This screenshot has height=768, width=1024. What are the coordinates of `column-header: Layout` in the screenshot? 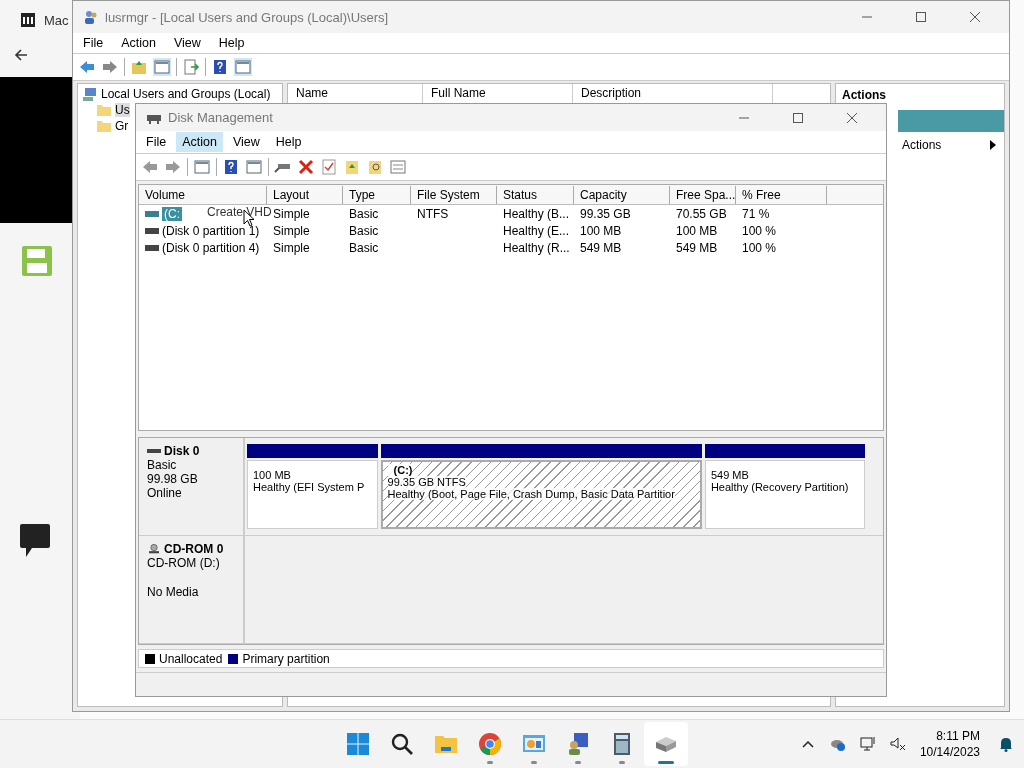 It's located at (305, 194).